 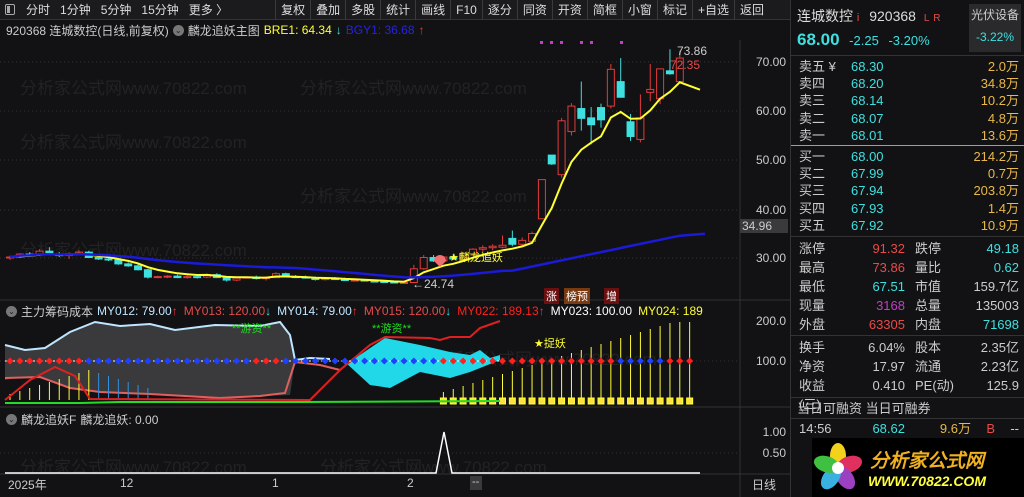 I want to click on stat-row: 现量 3168 总量 135003, so click(x=907, y=305).